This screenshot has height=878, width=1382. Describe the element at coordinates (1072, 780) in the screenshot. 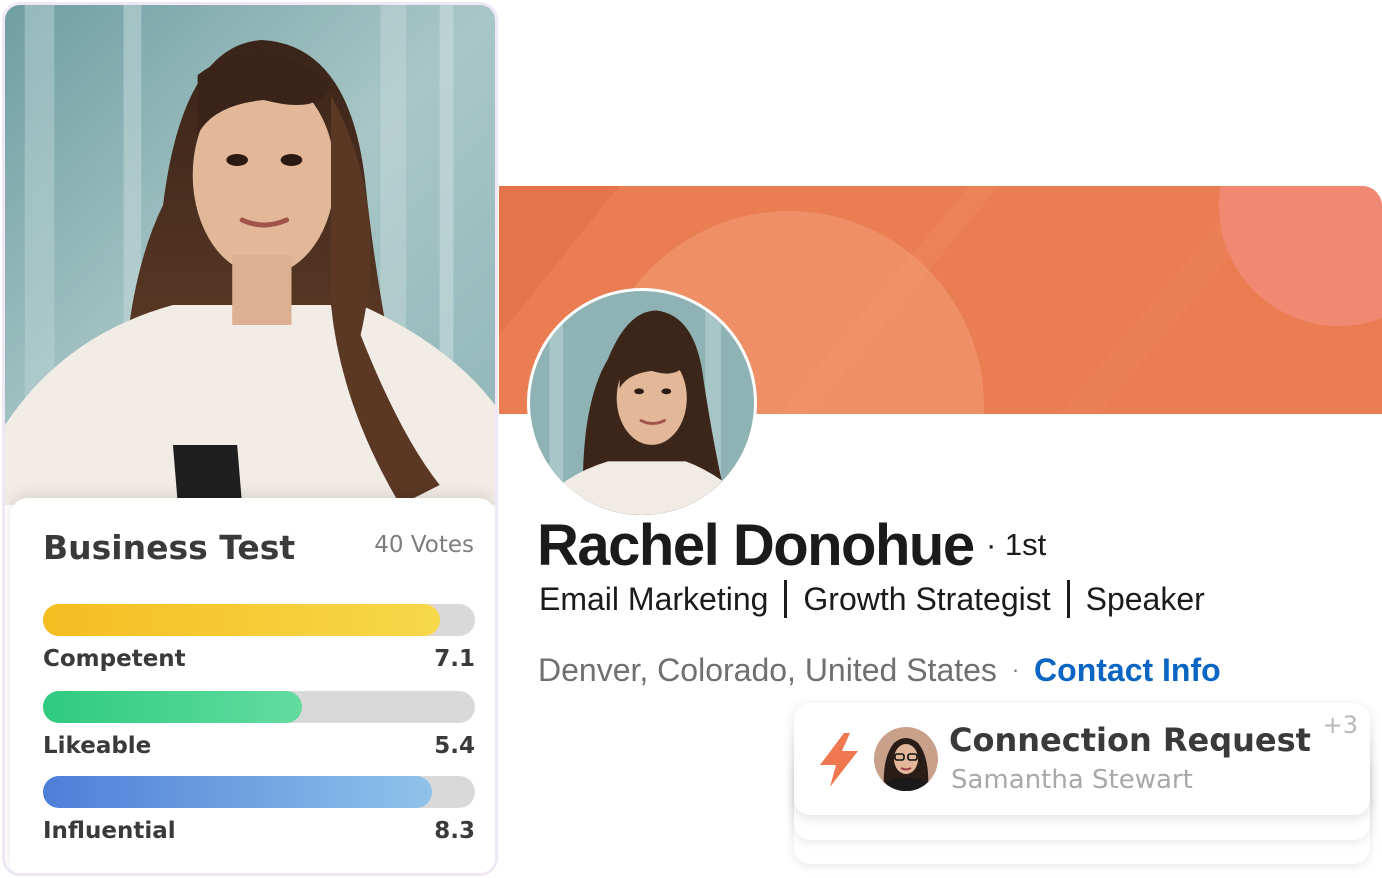

I see `notification-subtitle: Samantha Stewart` at that location.